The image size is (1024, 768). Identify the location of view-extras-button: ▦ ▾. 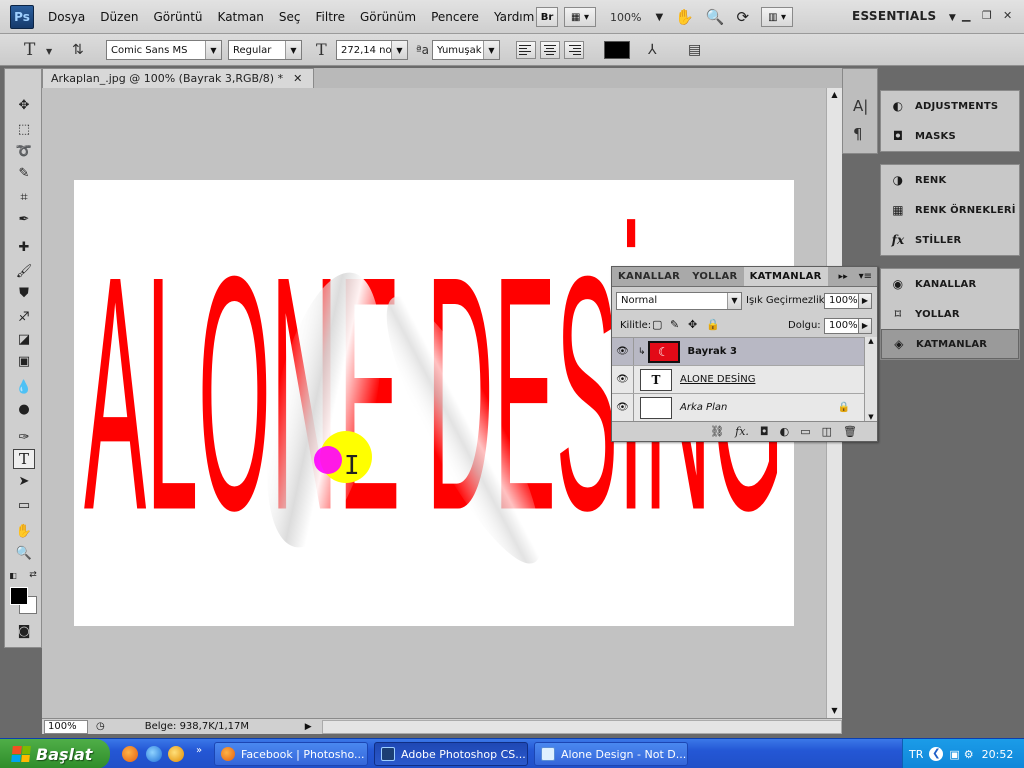
(580, 17).